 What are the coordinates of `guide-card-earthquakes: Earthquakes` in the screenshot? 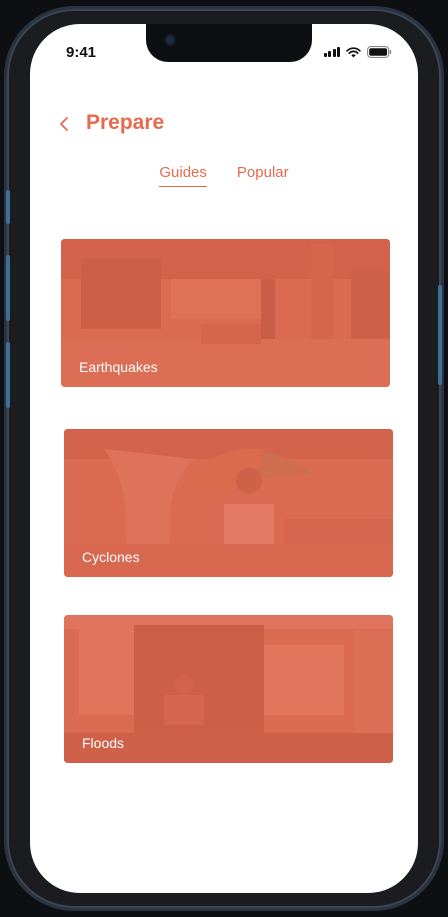 It's located at (225, 313).